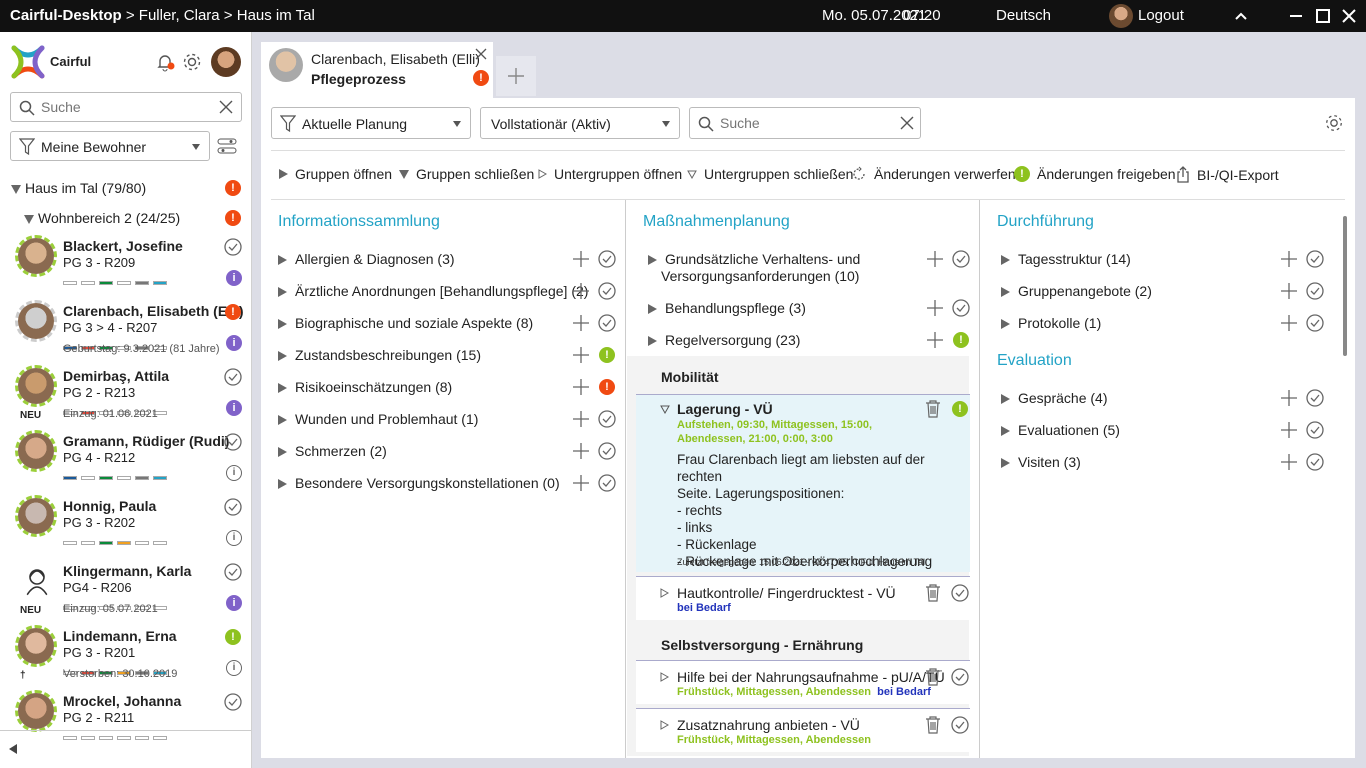 This screenshot has height=768, width=1366. I want to click on info-item: Wunden und Problemhaut (1), so click(378, 419).